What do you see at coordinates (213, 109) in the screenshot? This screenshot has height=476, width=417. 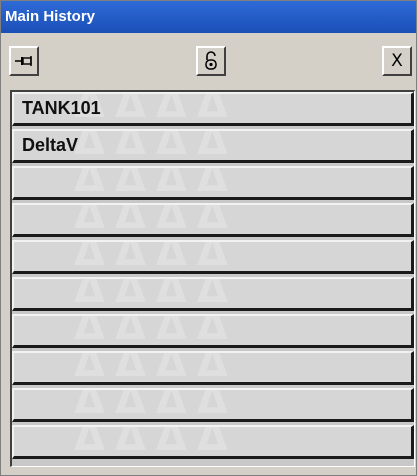 I see `list-item: ΔΔΔΔ TANK101` at bounding box center [213, 109].